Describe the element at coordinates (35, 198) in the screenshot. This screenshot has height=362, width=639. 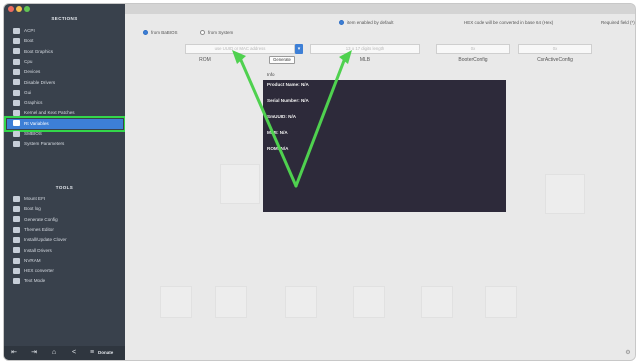
I see `sidebar-item-label: Mount EFI` at that location.